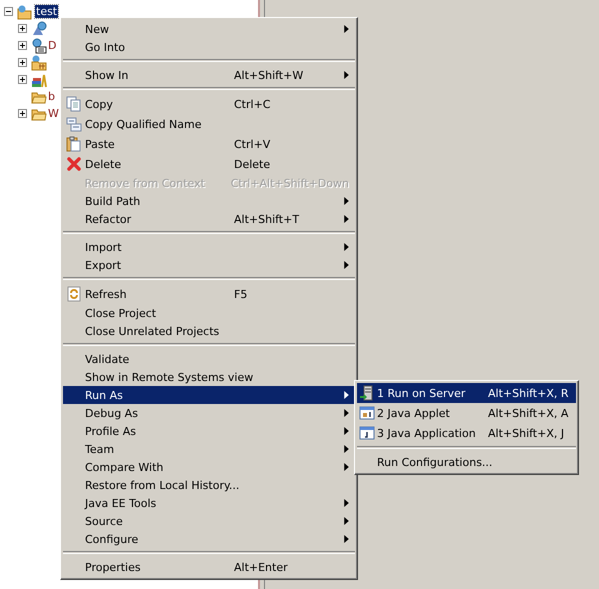 This screenshot has height=589, width=599. Describe the element at coordinates (209, 124) in the screenshot. I see `menu-item: Copy Qualified Name` at that location.